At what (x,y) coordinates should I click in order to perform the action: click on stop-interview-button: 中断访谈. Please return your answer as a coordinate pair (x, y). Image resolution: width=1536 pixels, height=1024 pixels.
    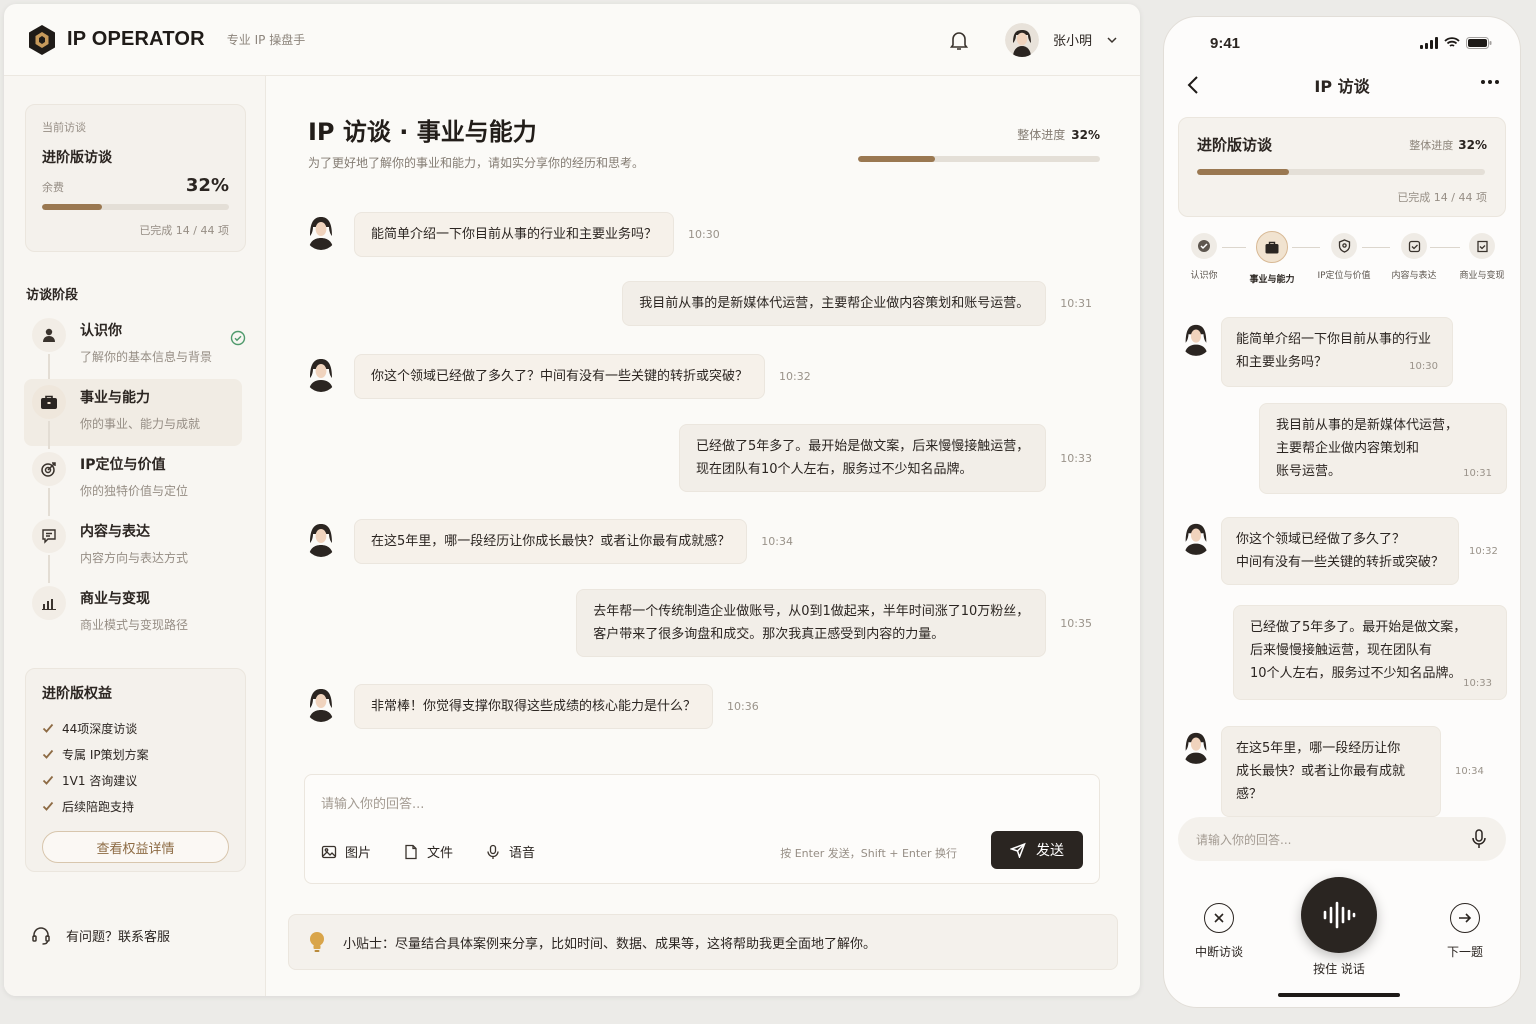
    Looking at the image, I should click on (1219, 931).